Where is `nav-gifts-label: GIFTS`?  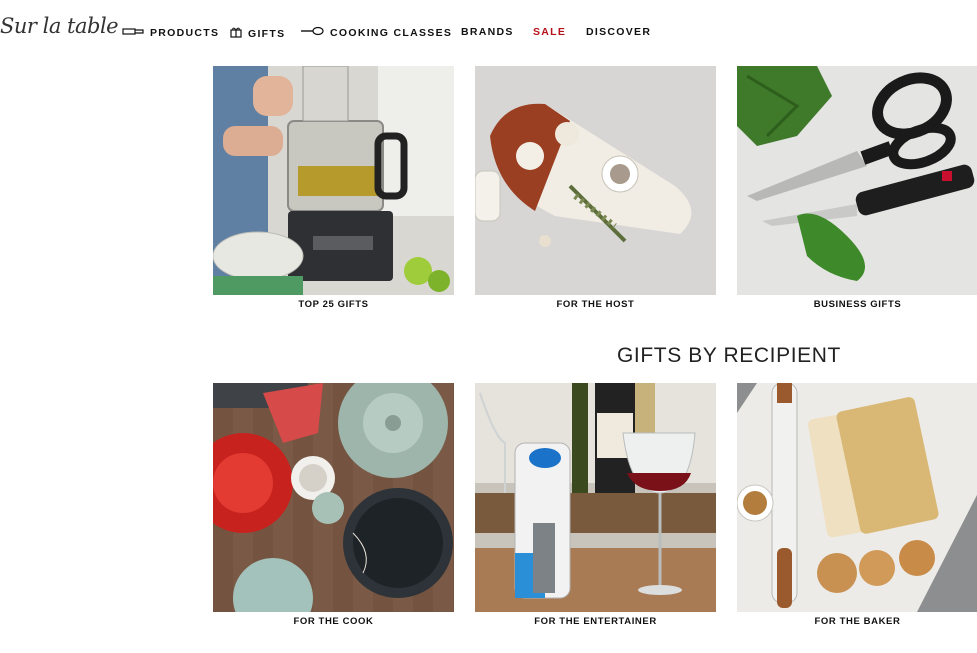
nav-gifts-label: GIFTS is located at coordinates (267, 33).